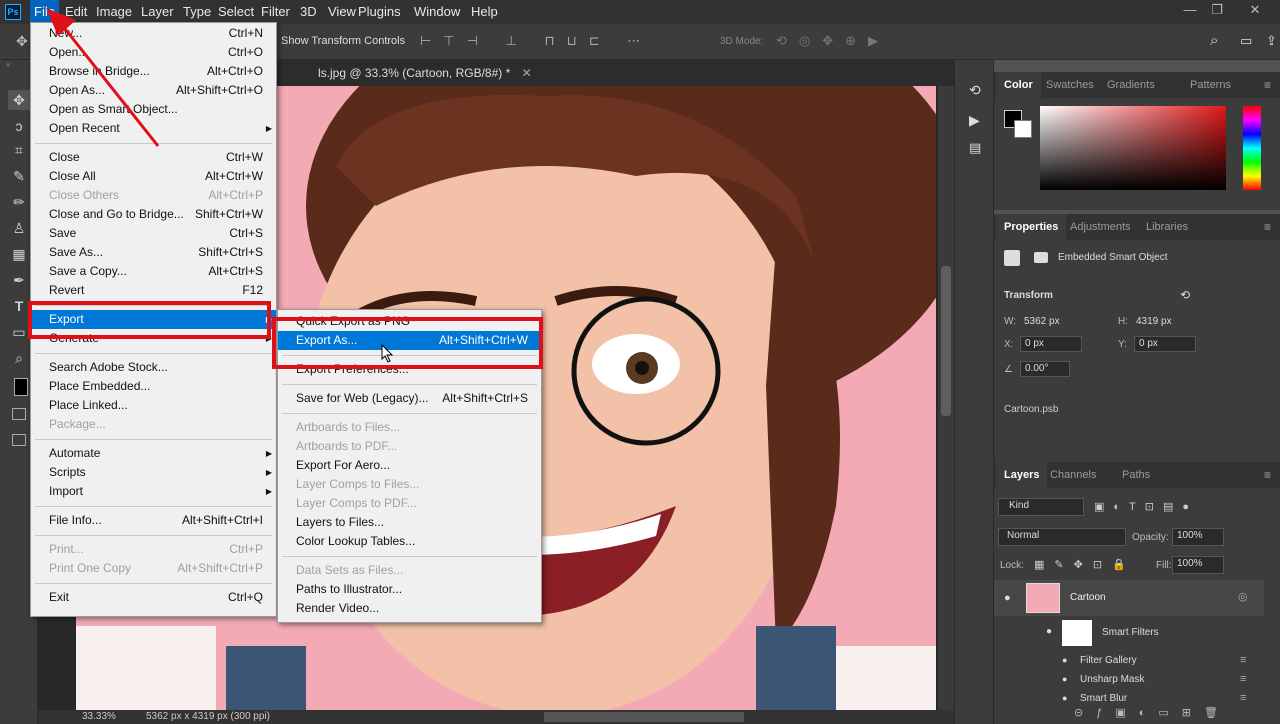  I want to click on x-field: 0 px, so click(1051, 344).